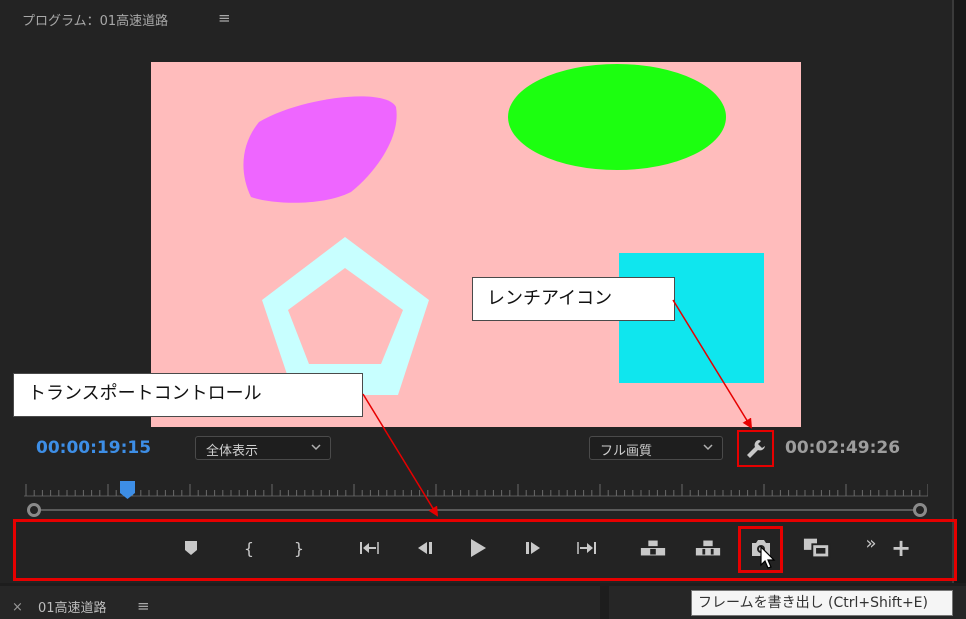  What do you see at coordinates (768, 557) in the screenshot?
I see `mouse-cursor-icon` at bounding box center [768, 557].